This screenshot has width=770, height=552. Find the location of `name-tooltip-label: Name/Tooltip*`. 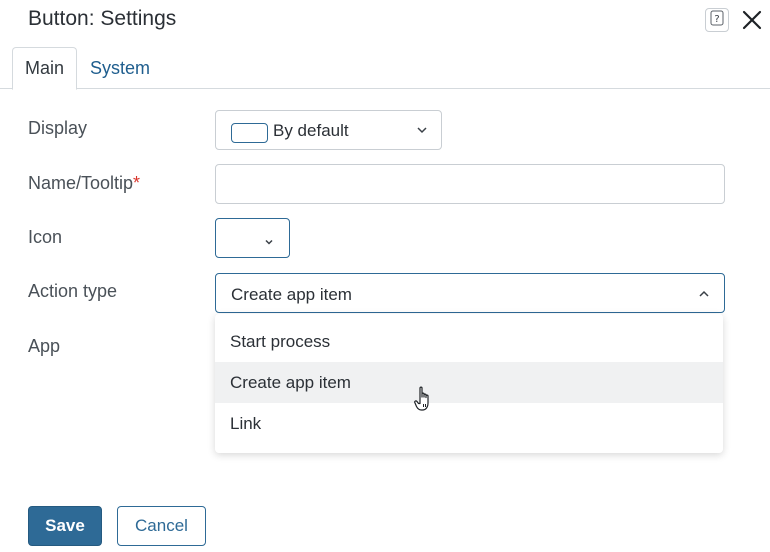

name-tooltip-label: Name/Tooltip* is located at coordinates (84, 183).